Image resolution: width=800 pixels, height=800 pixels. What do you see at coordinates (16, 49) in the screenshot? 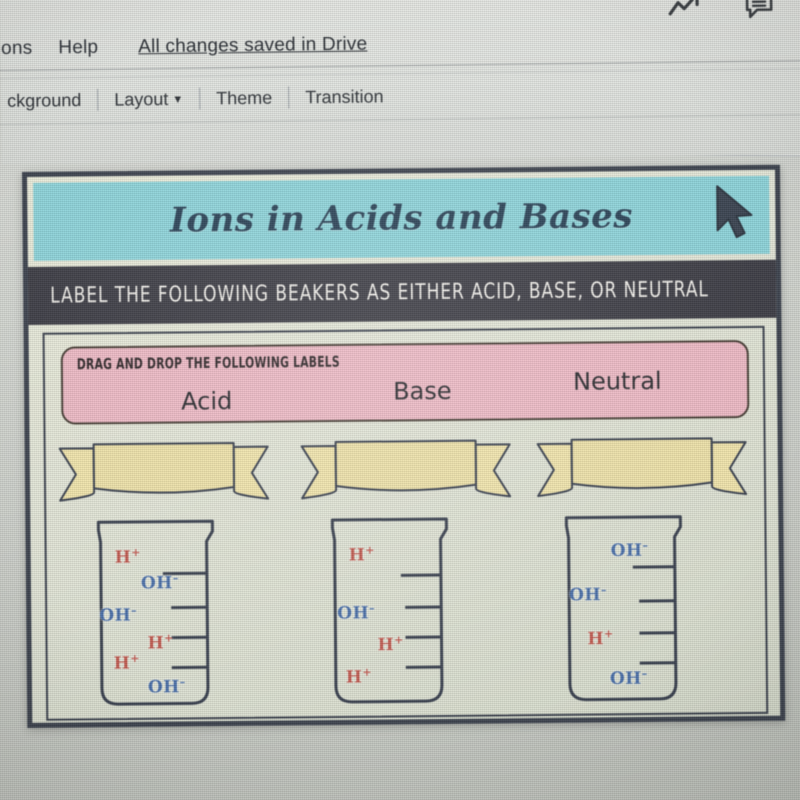
I see `menu-item-addons: -ons` at bounding box center [16, 49].